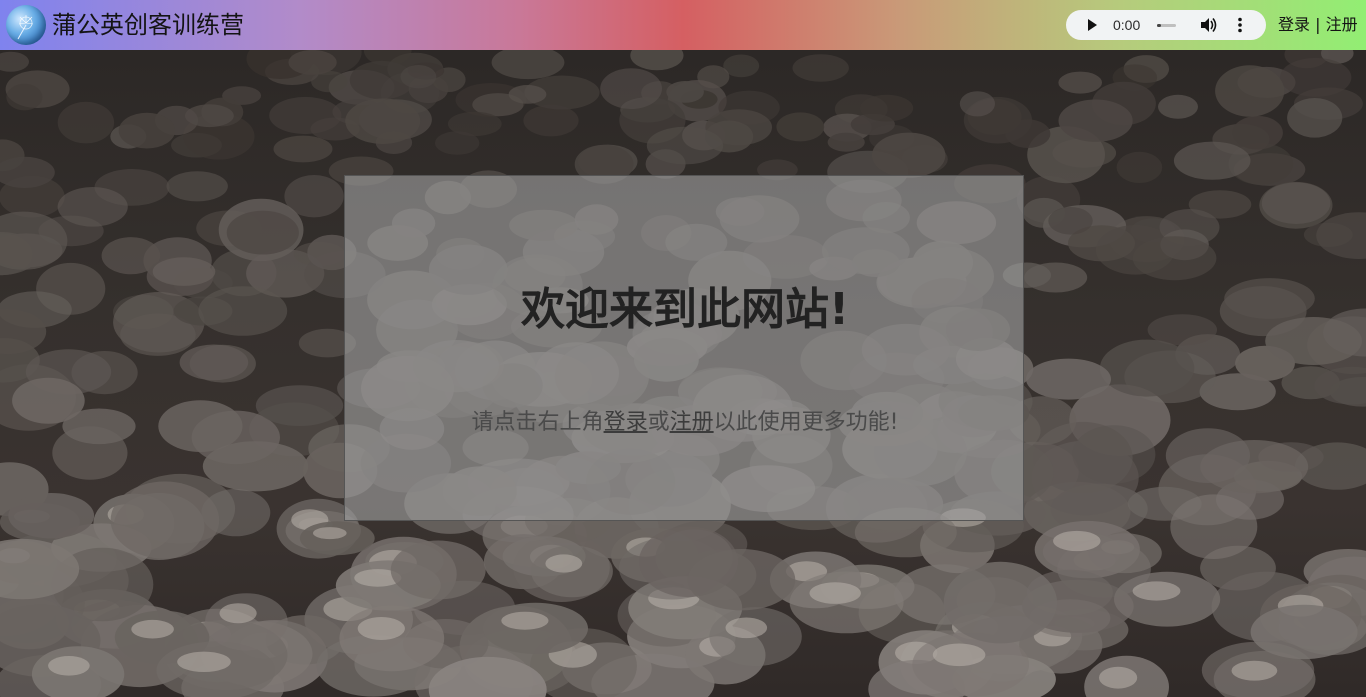 This screenshot has height=697, width=1366. What do you see at coordinates (692, 422) in the screenshot?
I see `panel-register-link: 注册` at bounding box center [692, 422].